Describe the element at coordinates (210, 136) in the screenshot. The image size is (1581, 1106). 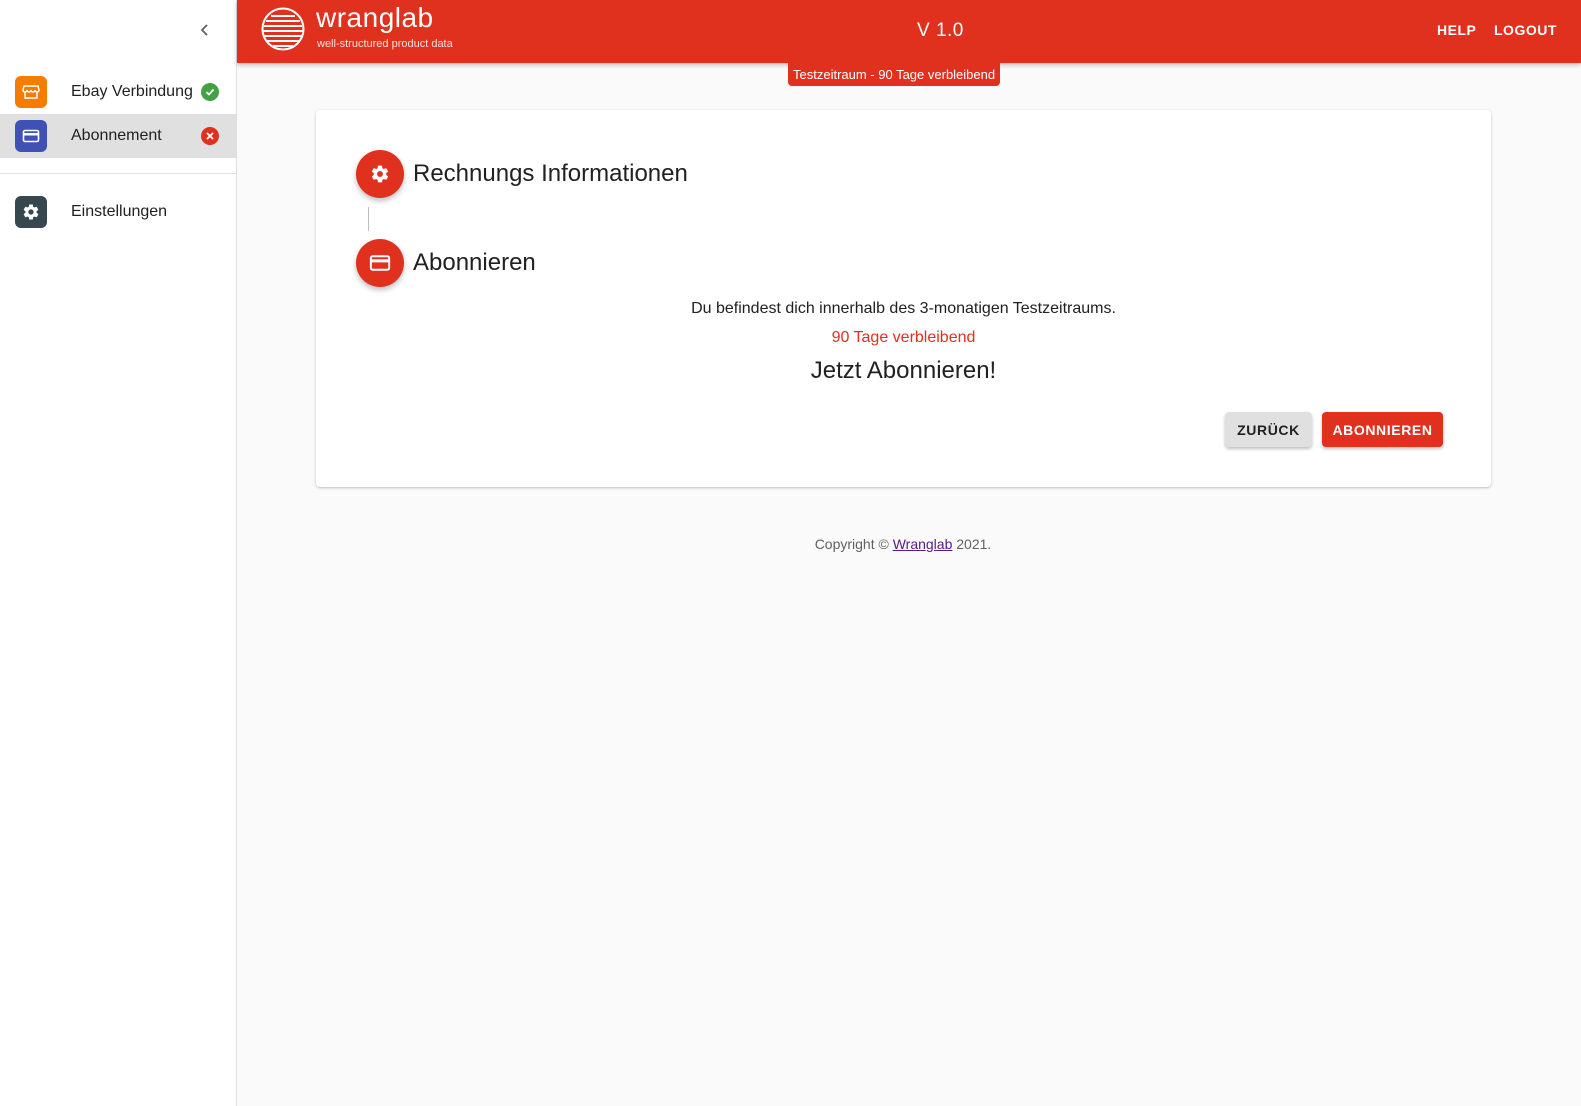
I see `error-circle-icon` at that location.